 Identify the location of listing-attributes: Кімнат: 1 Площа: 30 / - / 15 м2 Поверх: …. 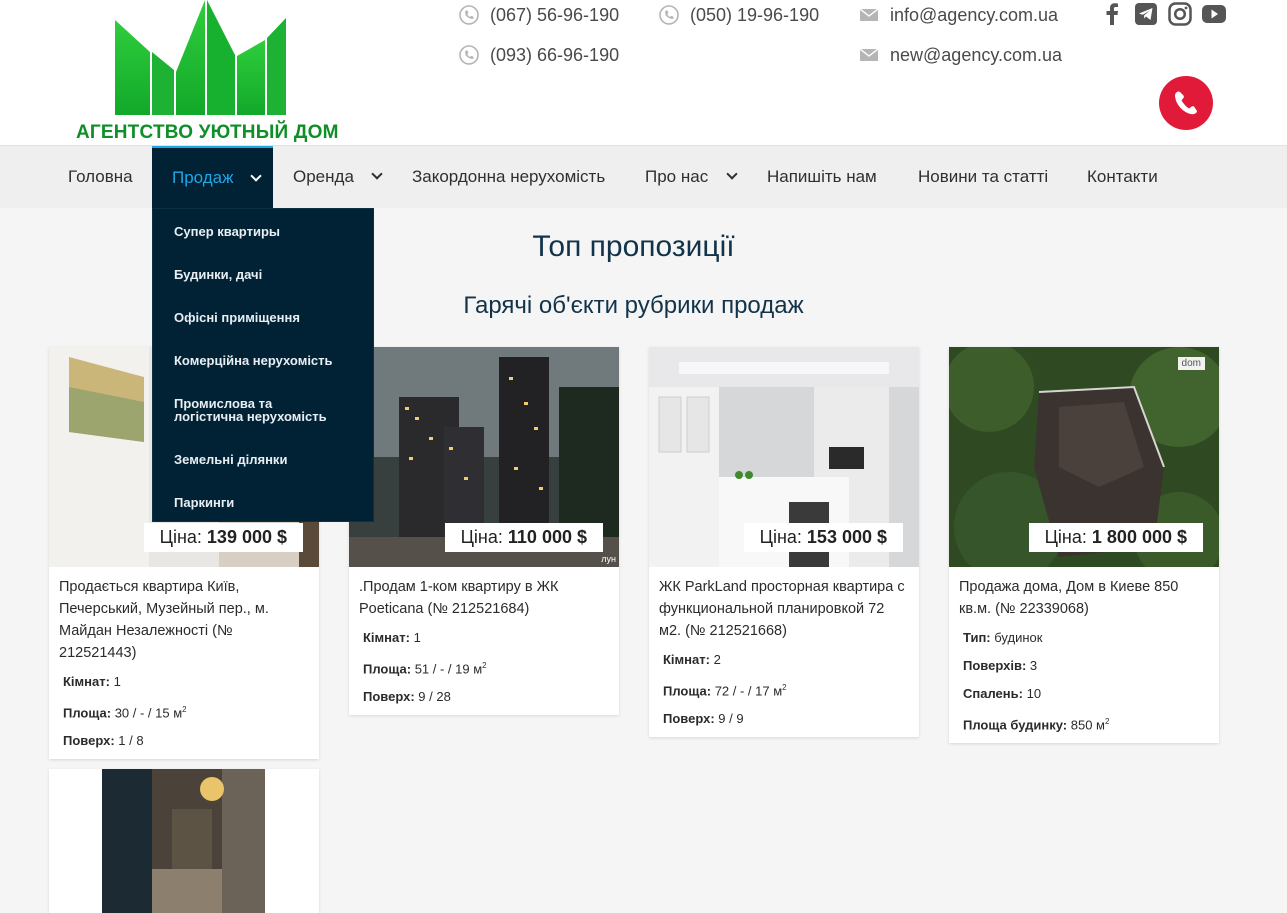
(184, 714).